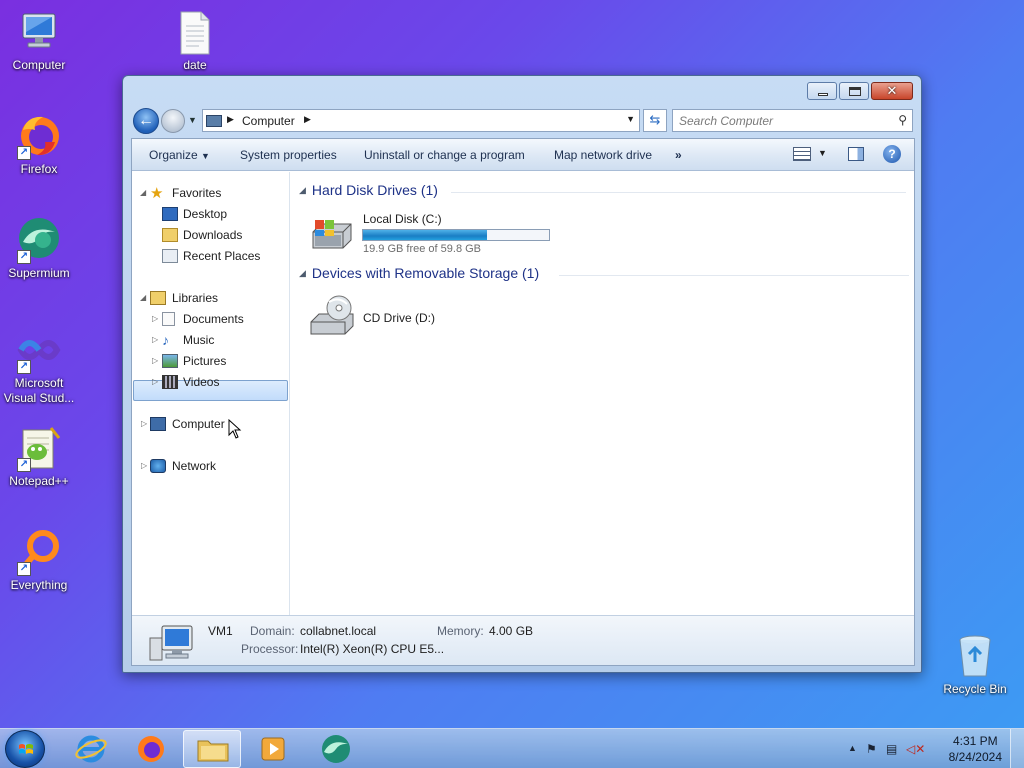  Describe the element at coordinates (332, 315) in the screenshot. I see `cd-drive-icon` at that location.